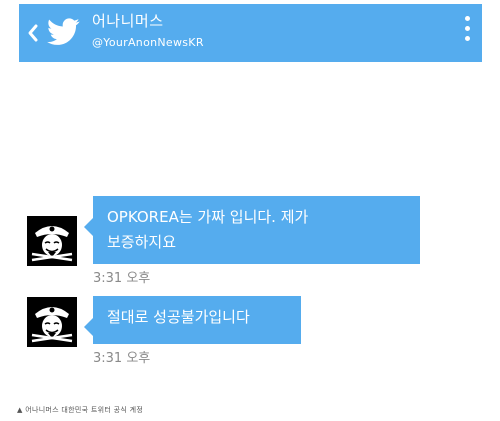 The width and height of the screenshot is (500, 421). I want to click on message-bubble: OPKOREA는 가짜 입니다. 제가 보증하지요, so click(252, 230).